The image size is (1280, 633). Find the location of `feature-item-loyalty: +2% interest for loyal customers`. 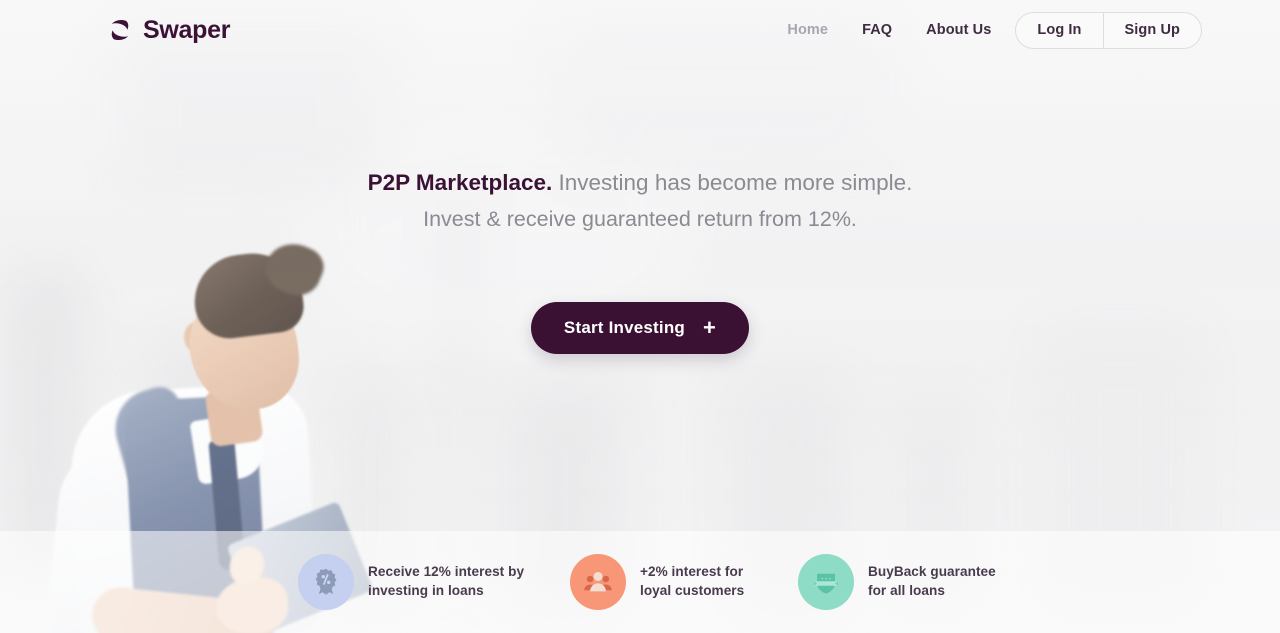

feature-item-loyalty: +2% interest for loyal customers is located at coordinates (684, 582).